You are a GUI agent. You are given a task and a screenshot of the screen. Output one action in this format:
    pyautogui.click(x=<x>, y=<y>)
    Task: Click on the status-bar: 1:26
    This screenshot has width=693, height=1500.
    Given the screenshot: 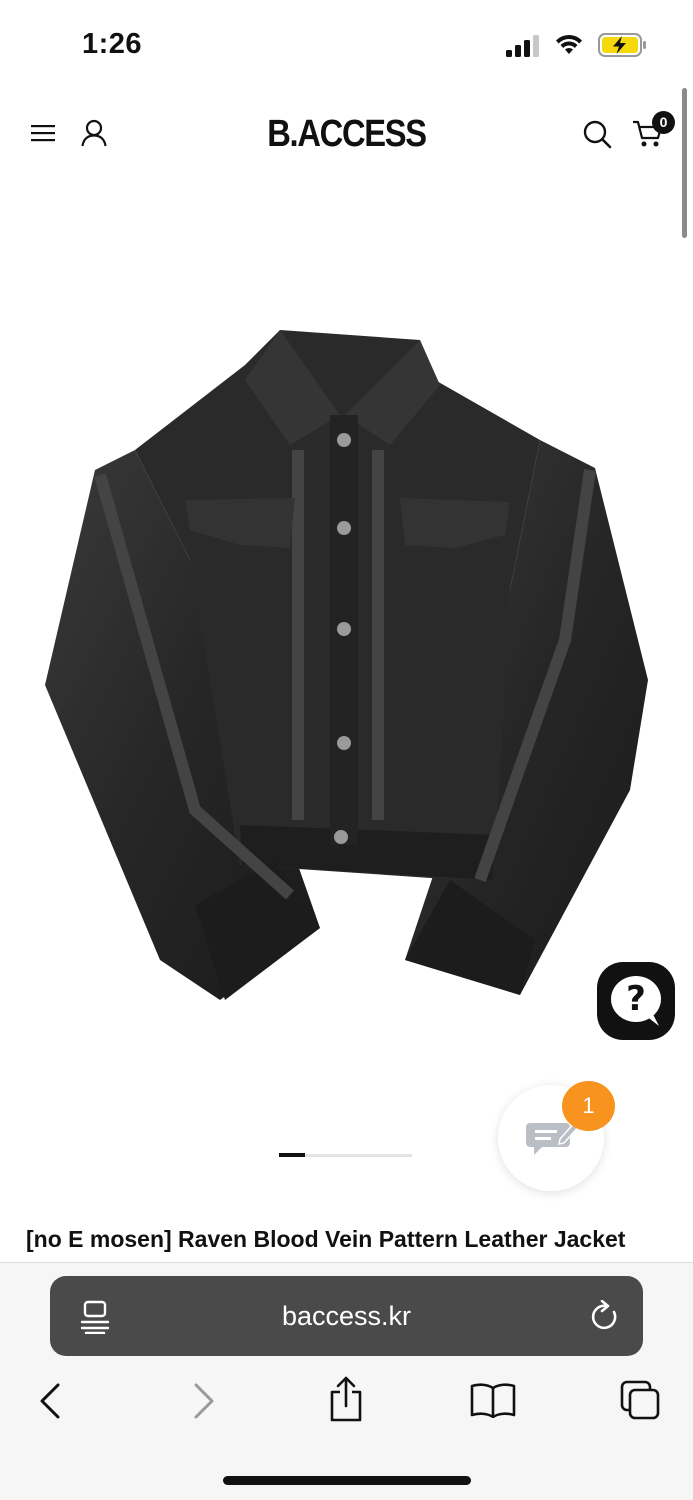 What is the action you would take?
    pyautogui.click(x=346, y=45)
    